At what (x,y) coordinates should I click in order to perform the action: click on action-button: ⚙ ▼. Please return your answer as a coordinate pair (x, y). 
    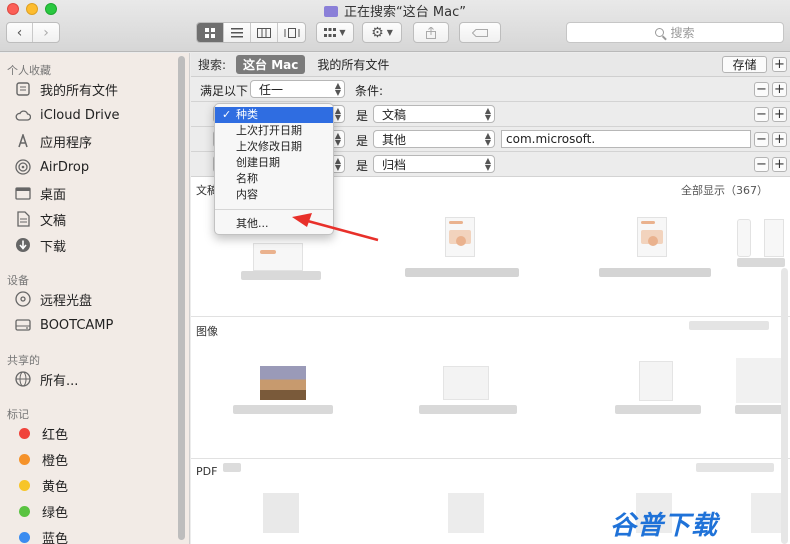
    Looking at the image, I should click on (382, 32).